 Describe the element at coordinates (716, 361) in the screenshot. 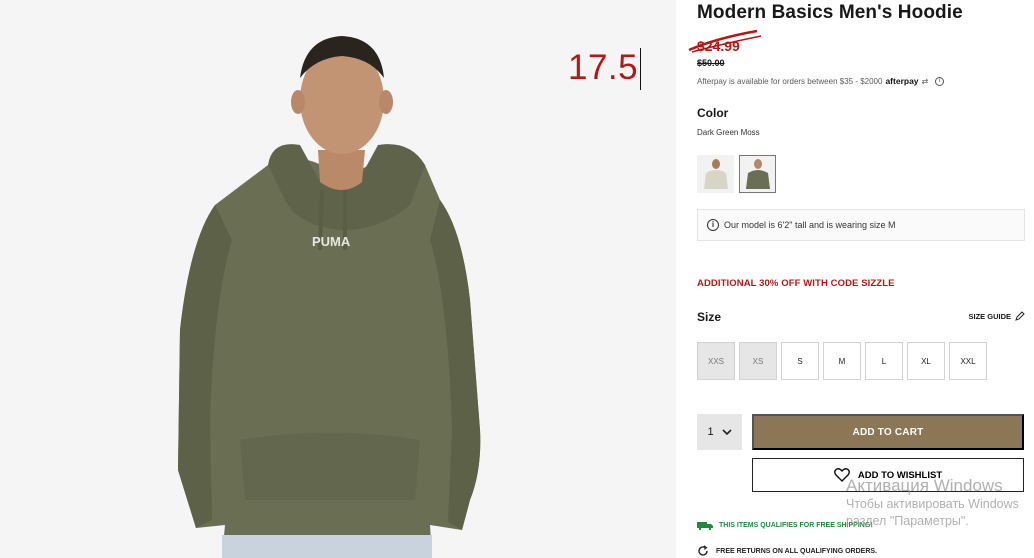

I see `size-option-xxs: XXS` at that location.